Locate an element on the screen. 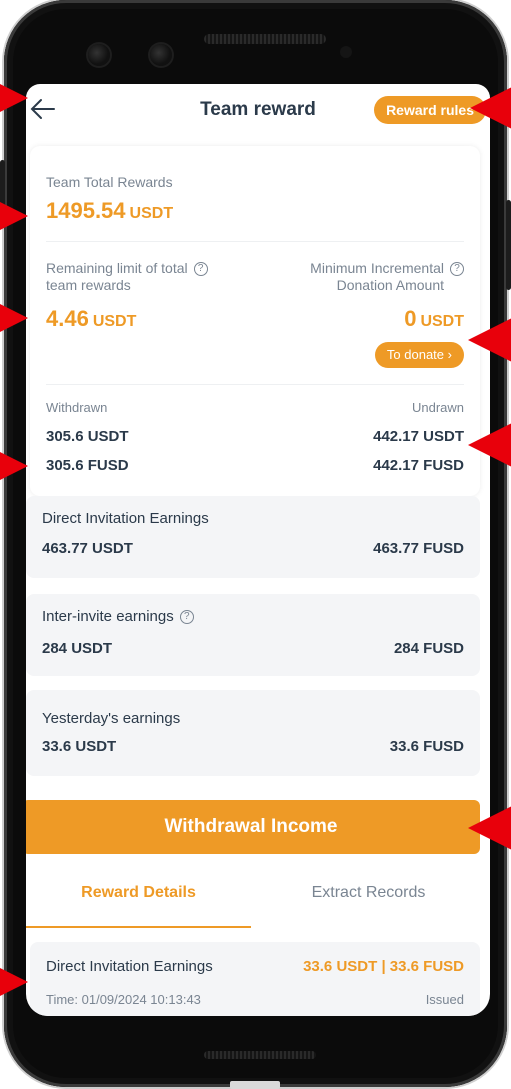  panel-usdt: 33.6 USDT is located at coordinates (79, 746).